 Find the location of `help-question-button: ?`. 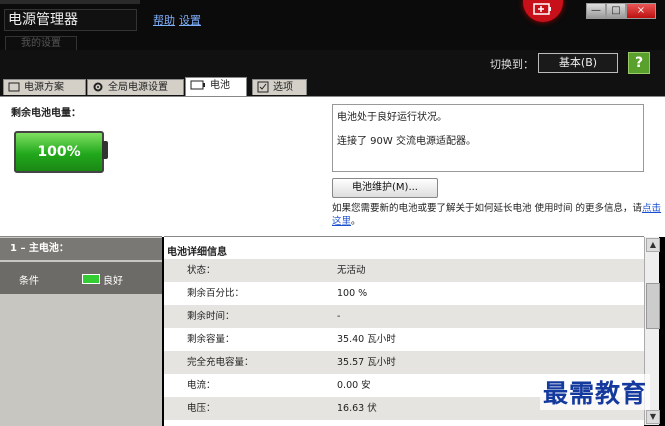

help-question-button: ? is located at coordinates (639, 63).